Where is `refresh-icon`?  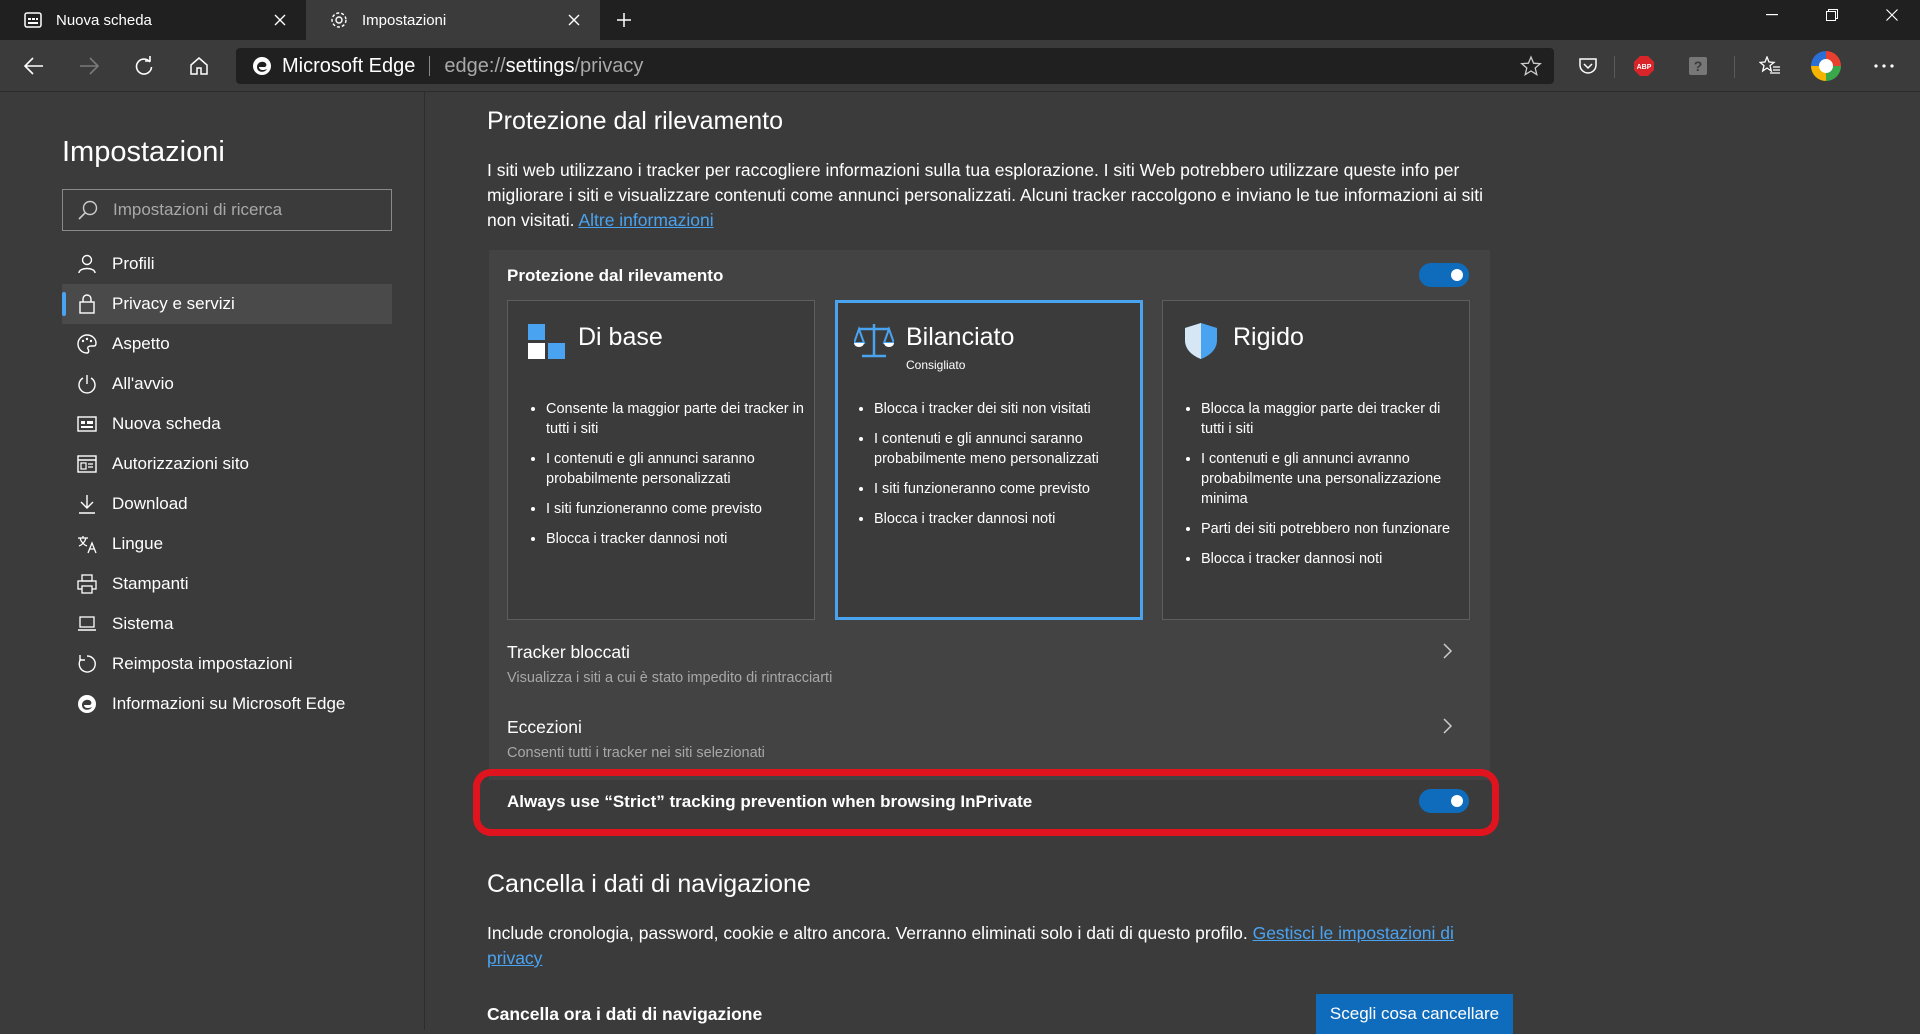 refresh-icon is located at coordinates (144, 65).